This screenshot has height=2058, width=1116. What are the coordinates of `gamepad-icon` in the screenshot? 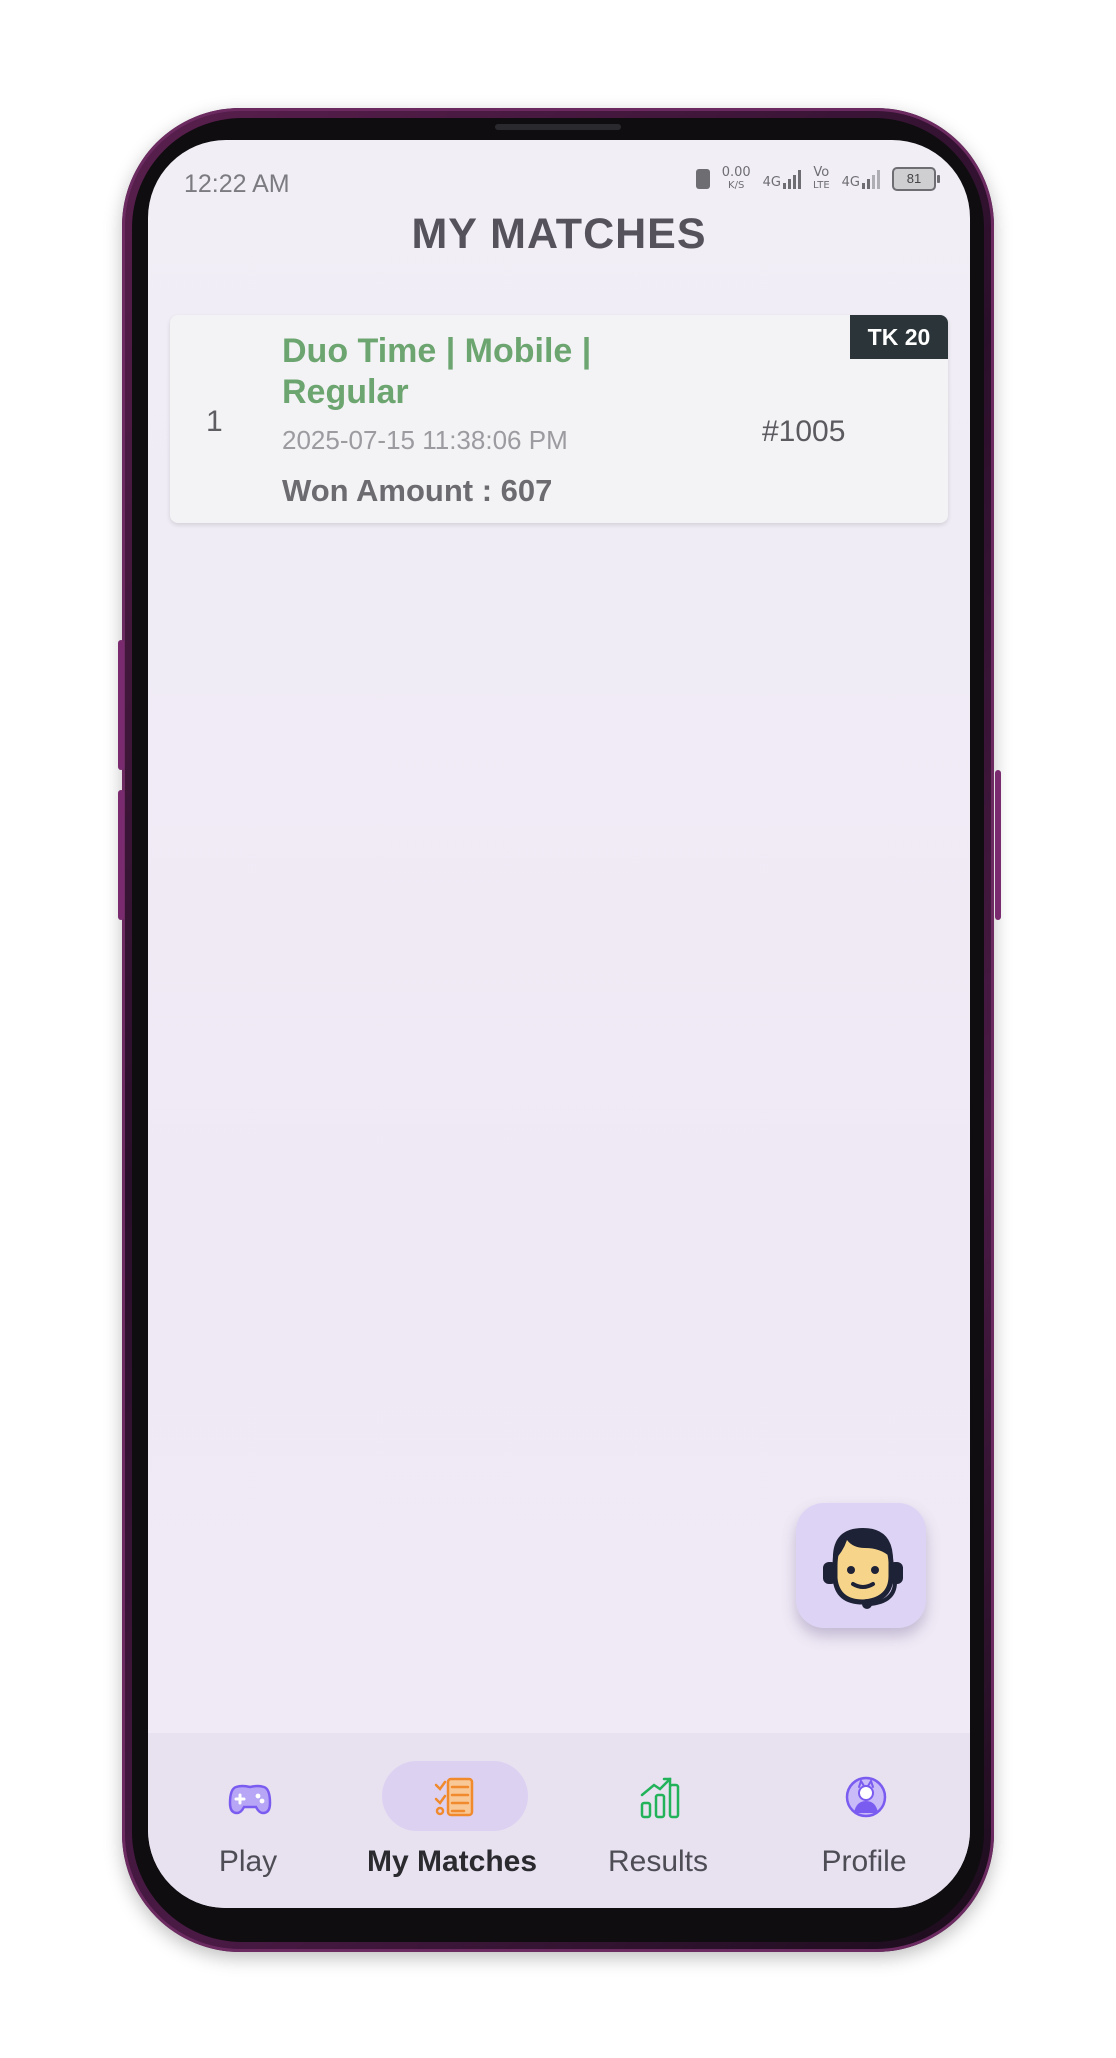 It's located at (250, 1799).